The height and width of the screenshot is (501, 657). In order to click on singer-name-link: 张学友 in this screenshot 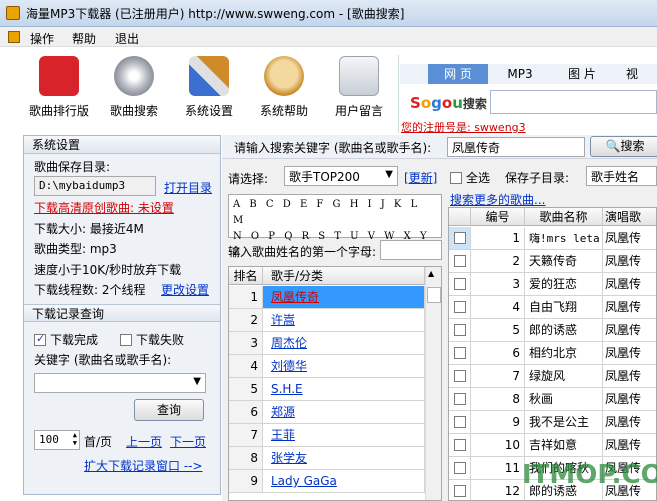, I will do `click(344, 458)`.